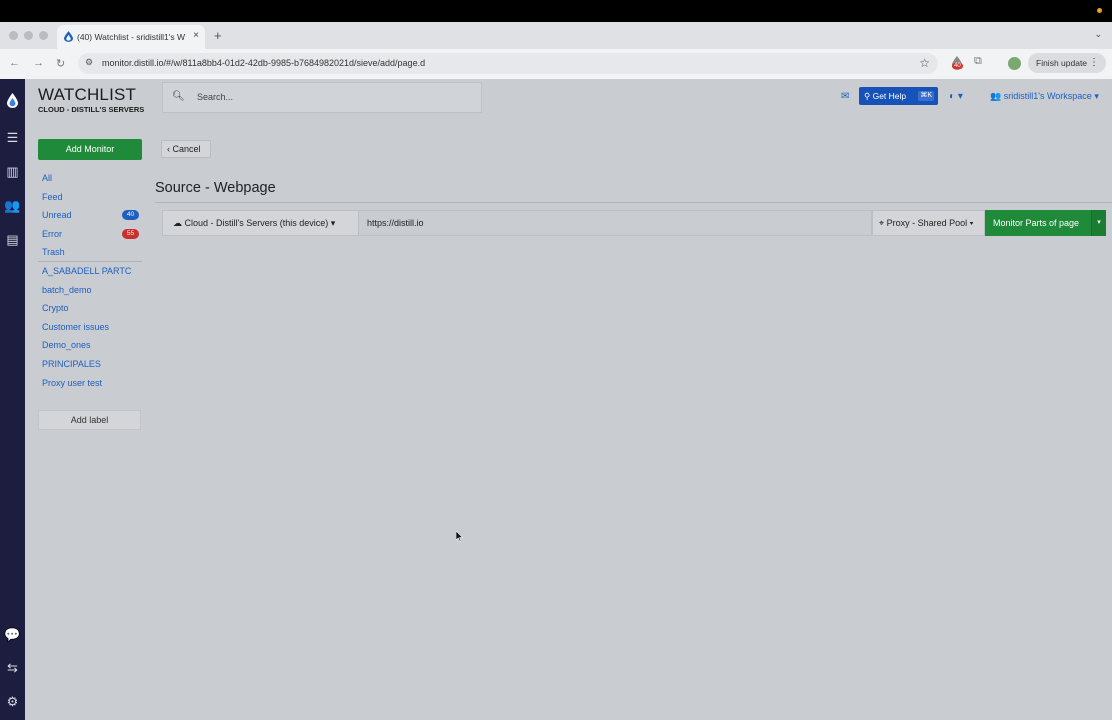  I want to click on sidebar-item-feed: Feed, so click(90, 197).